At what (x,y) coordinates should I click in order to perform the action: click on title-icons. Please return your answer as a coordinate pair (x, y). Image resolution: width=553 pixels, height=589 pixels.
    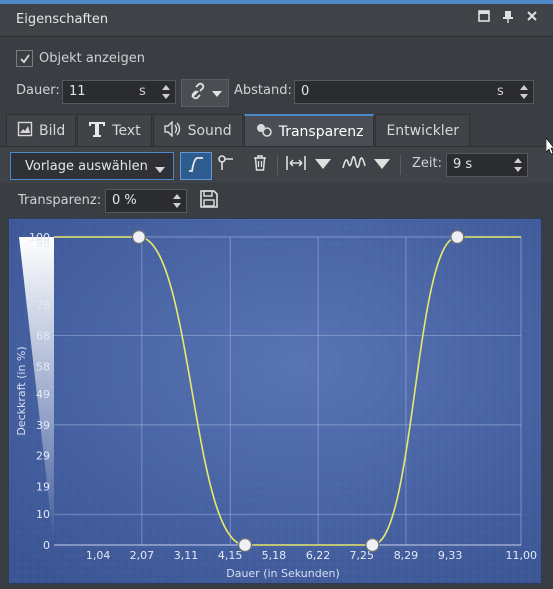
    Looking at the image, I should click on (508, 19).